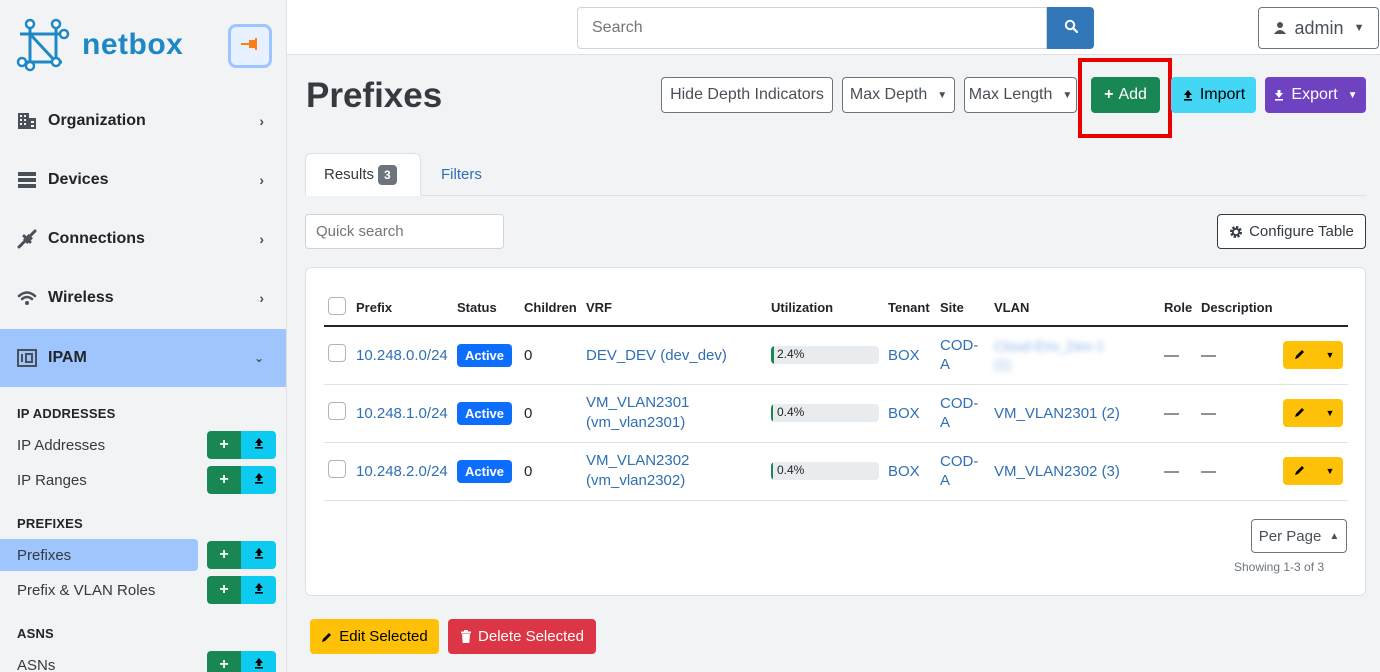 Image resolution: width=1380 pixels, height=672 pixels. Describe the element at coordinates (651, 413) in the screenshot. I see `vrf-link: VM_VLAN2301 (vm_vlan2301)` at that location.